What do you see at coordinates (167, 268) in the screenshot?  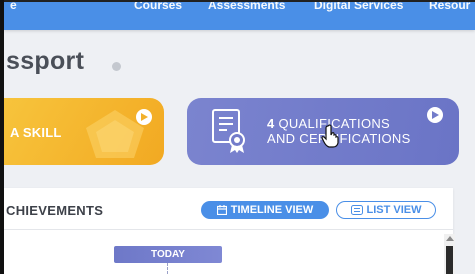 I see `timeline-line` at bounding box center [167, 268].